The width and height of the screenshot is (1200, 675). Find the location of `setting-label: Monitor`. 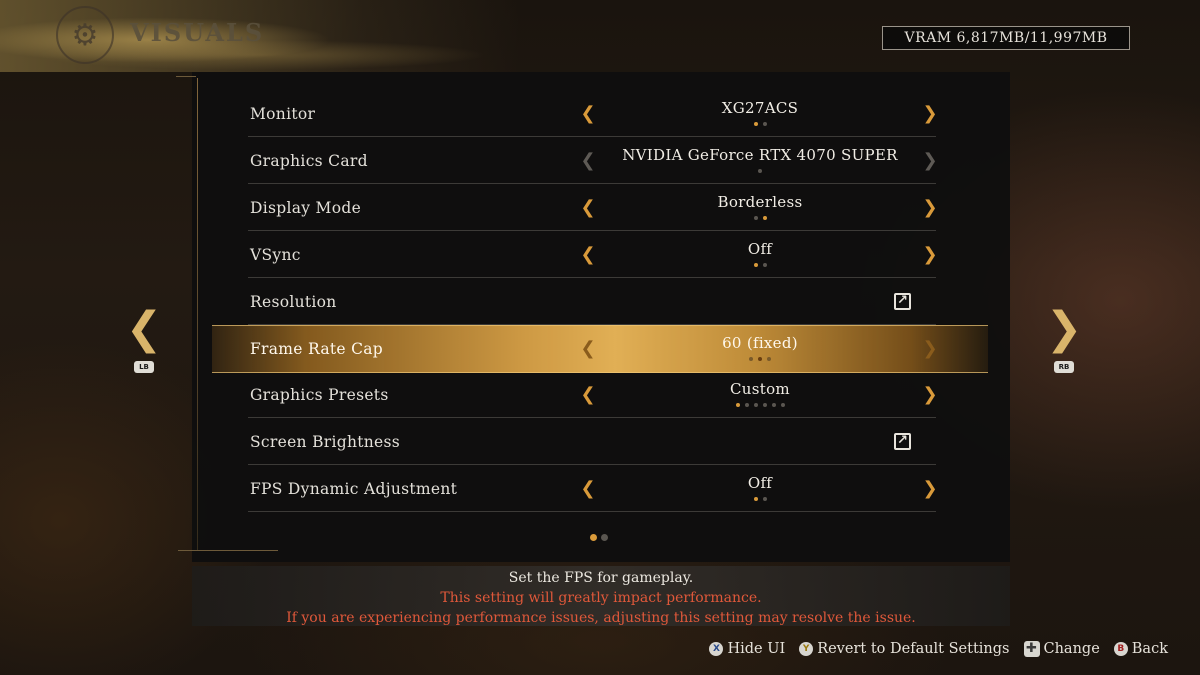

setting-label: Monitor is located at coordinates (283, 114).